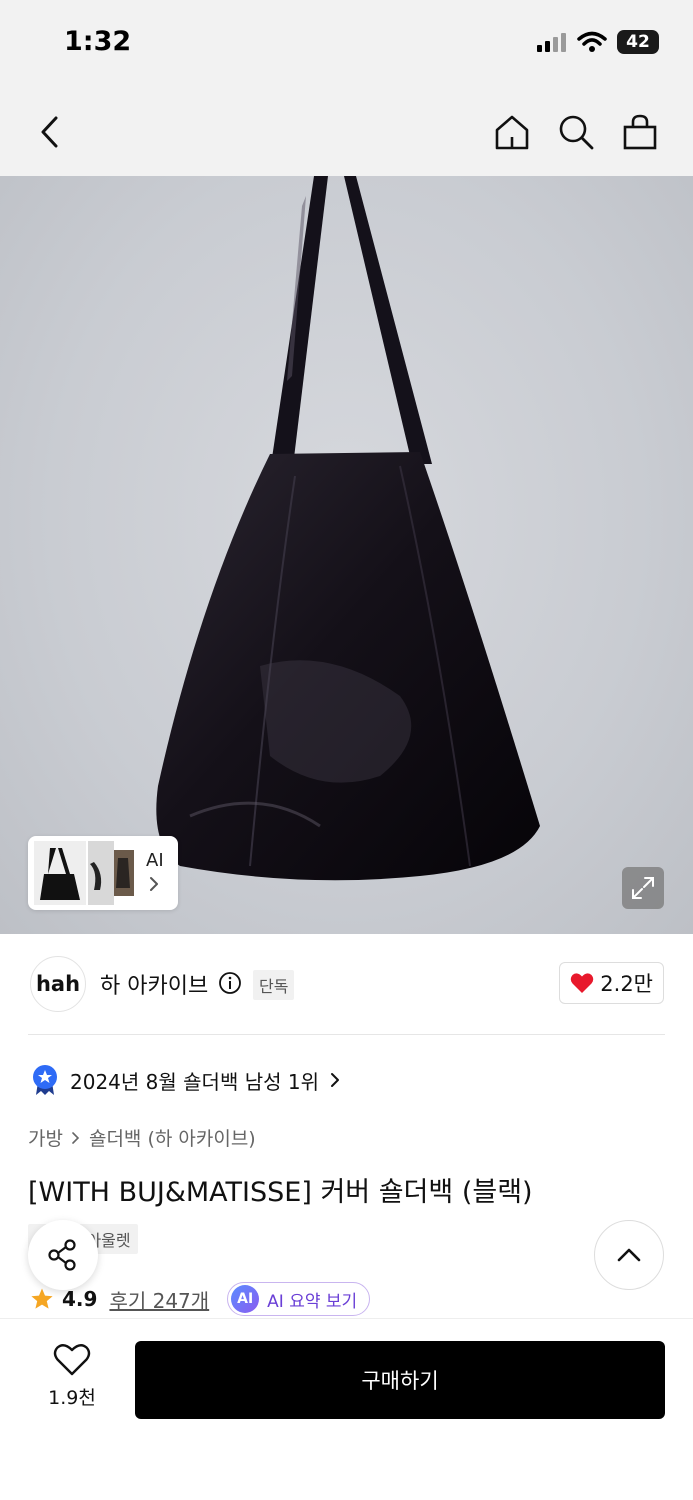  I want to click on share-icon, so click(62, 1255).